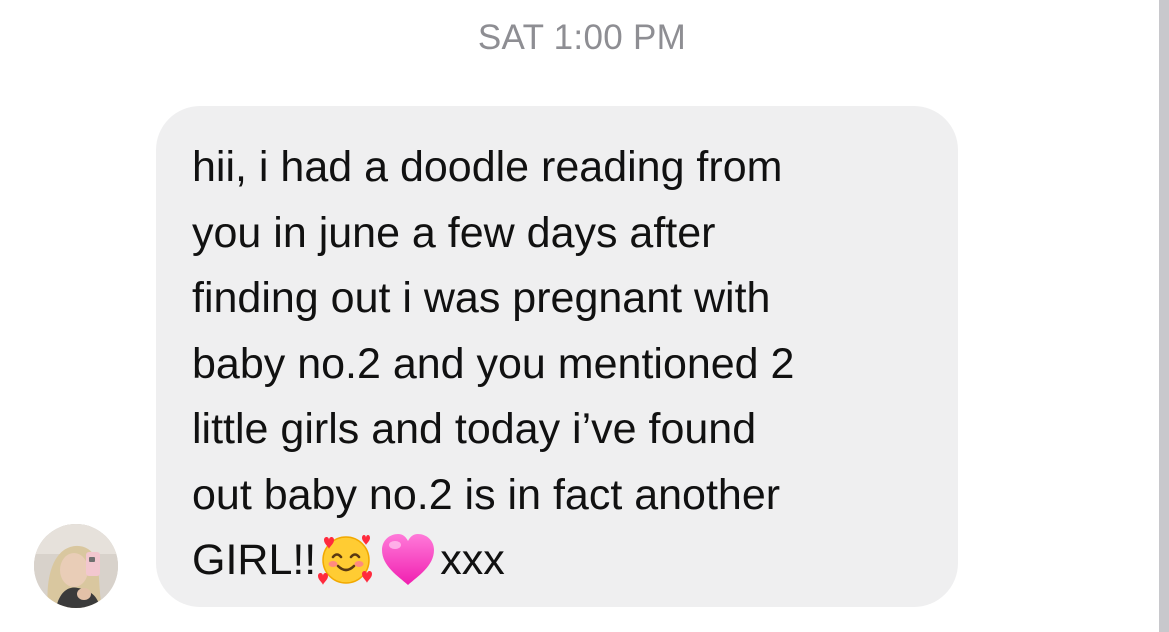 This screenshot has width=1169, height=632. I want to click on message-line: out baby no.2 is in fact another, so click(486, 494).